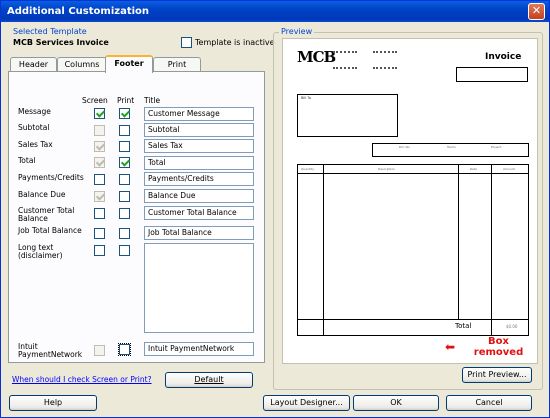  What do you see at coordinates (61, 42) in the screenshot?
I see `template-name: MCB Services Invoice` at bounding box center [61, 42].